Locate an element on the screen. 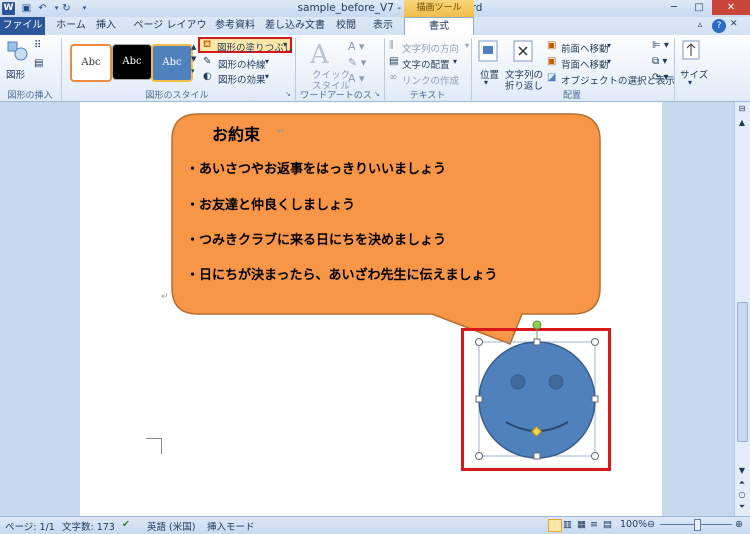 The image size is (750, 534). group-label-shape-styles: 図形のスタイル is located at coordinates (177, 96).